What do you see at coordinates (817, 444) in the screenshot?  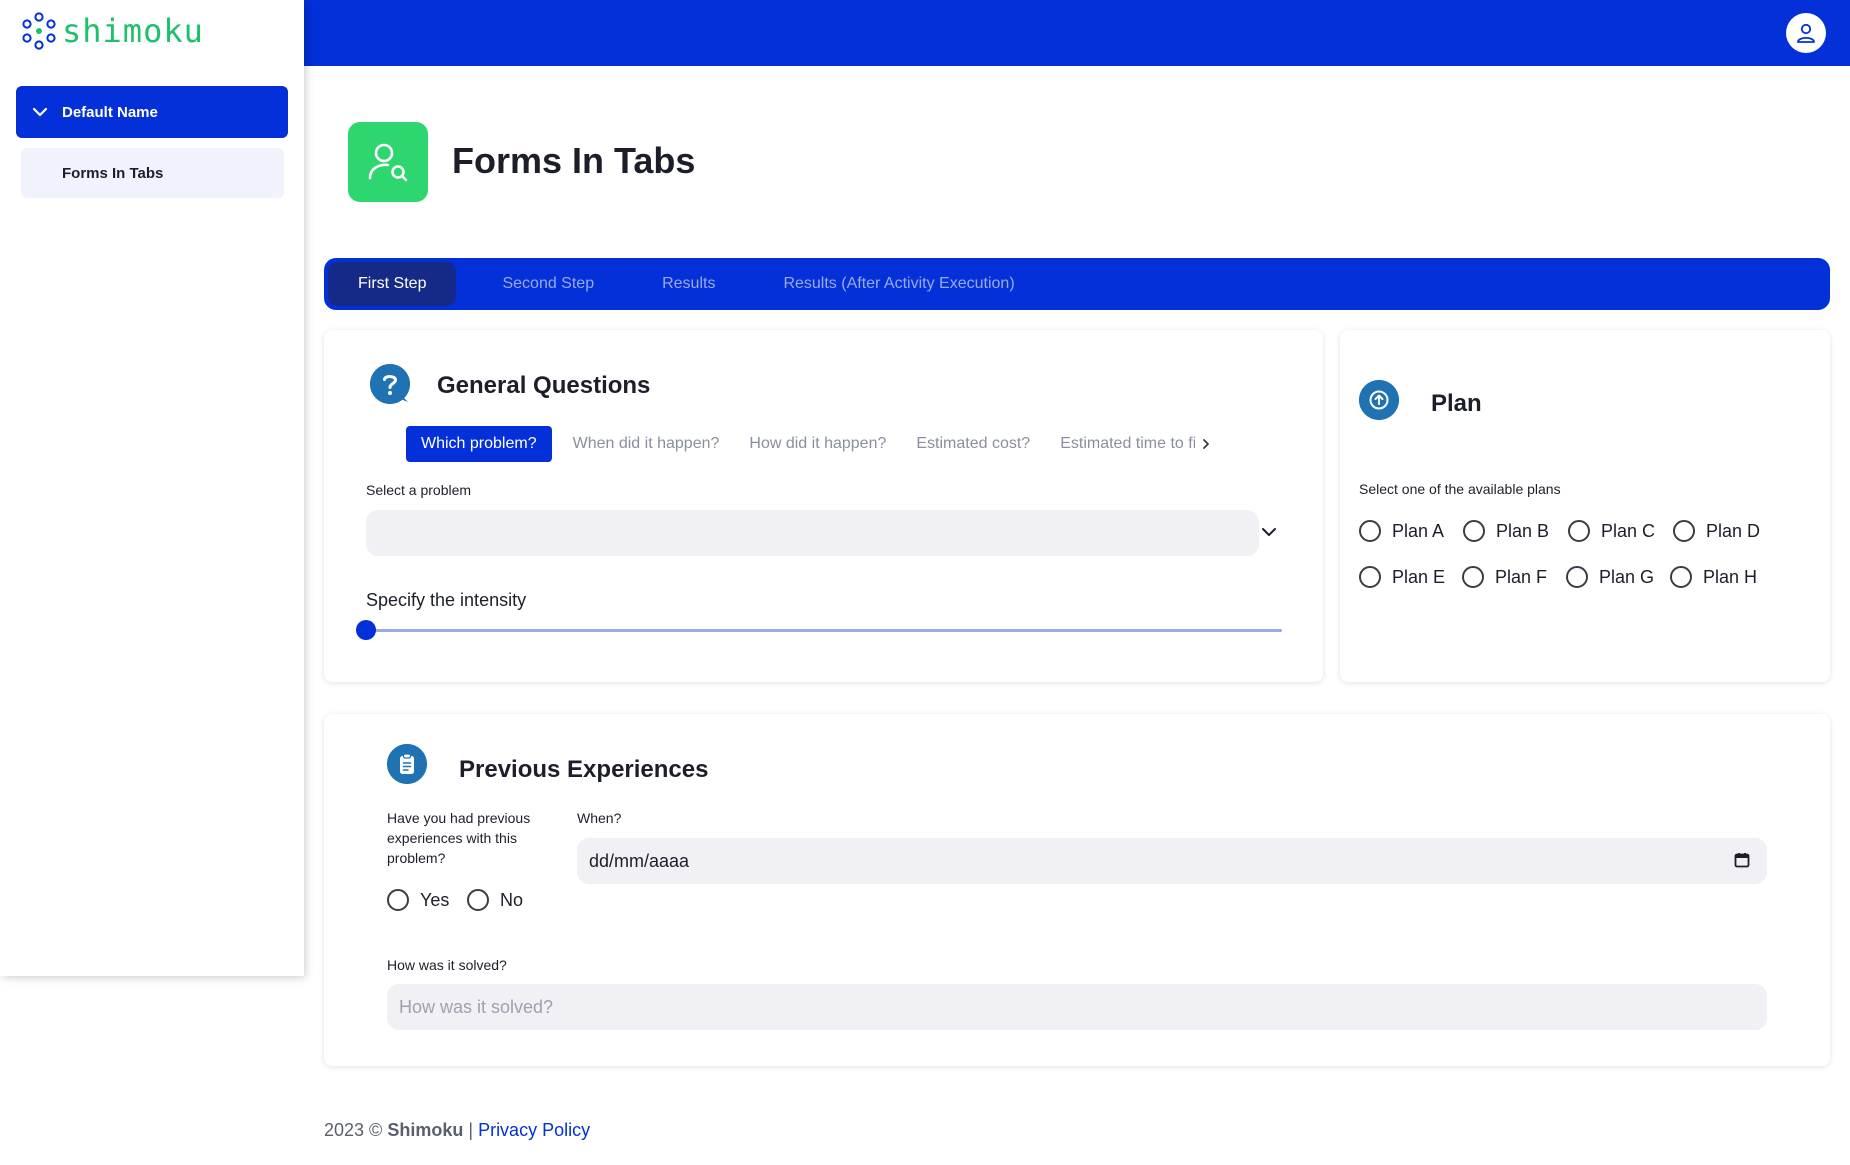 I see `subtab-how-did-it-happen: How did it happen?` at bounding box center [817, 444].